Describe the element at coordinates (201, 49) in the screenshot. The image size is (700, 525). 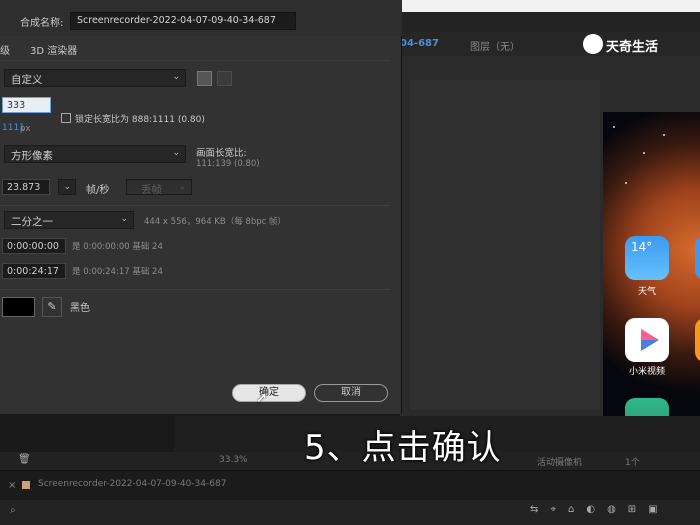
I see `dialog-tabs: 级 3D 渲染器` at that location.